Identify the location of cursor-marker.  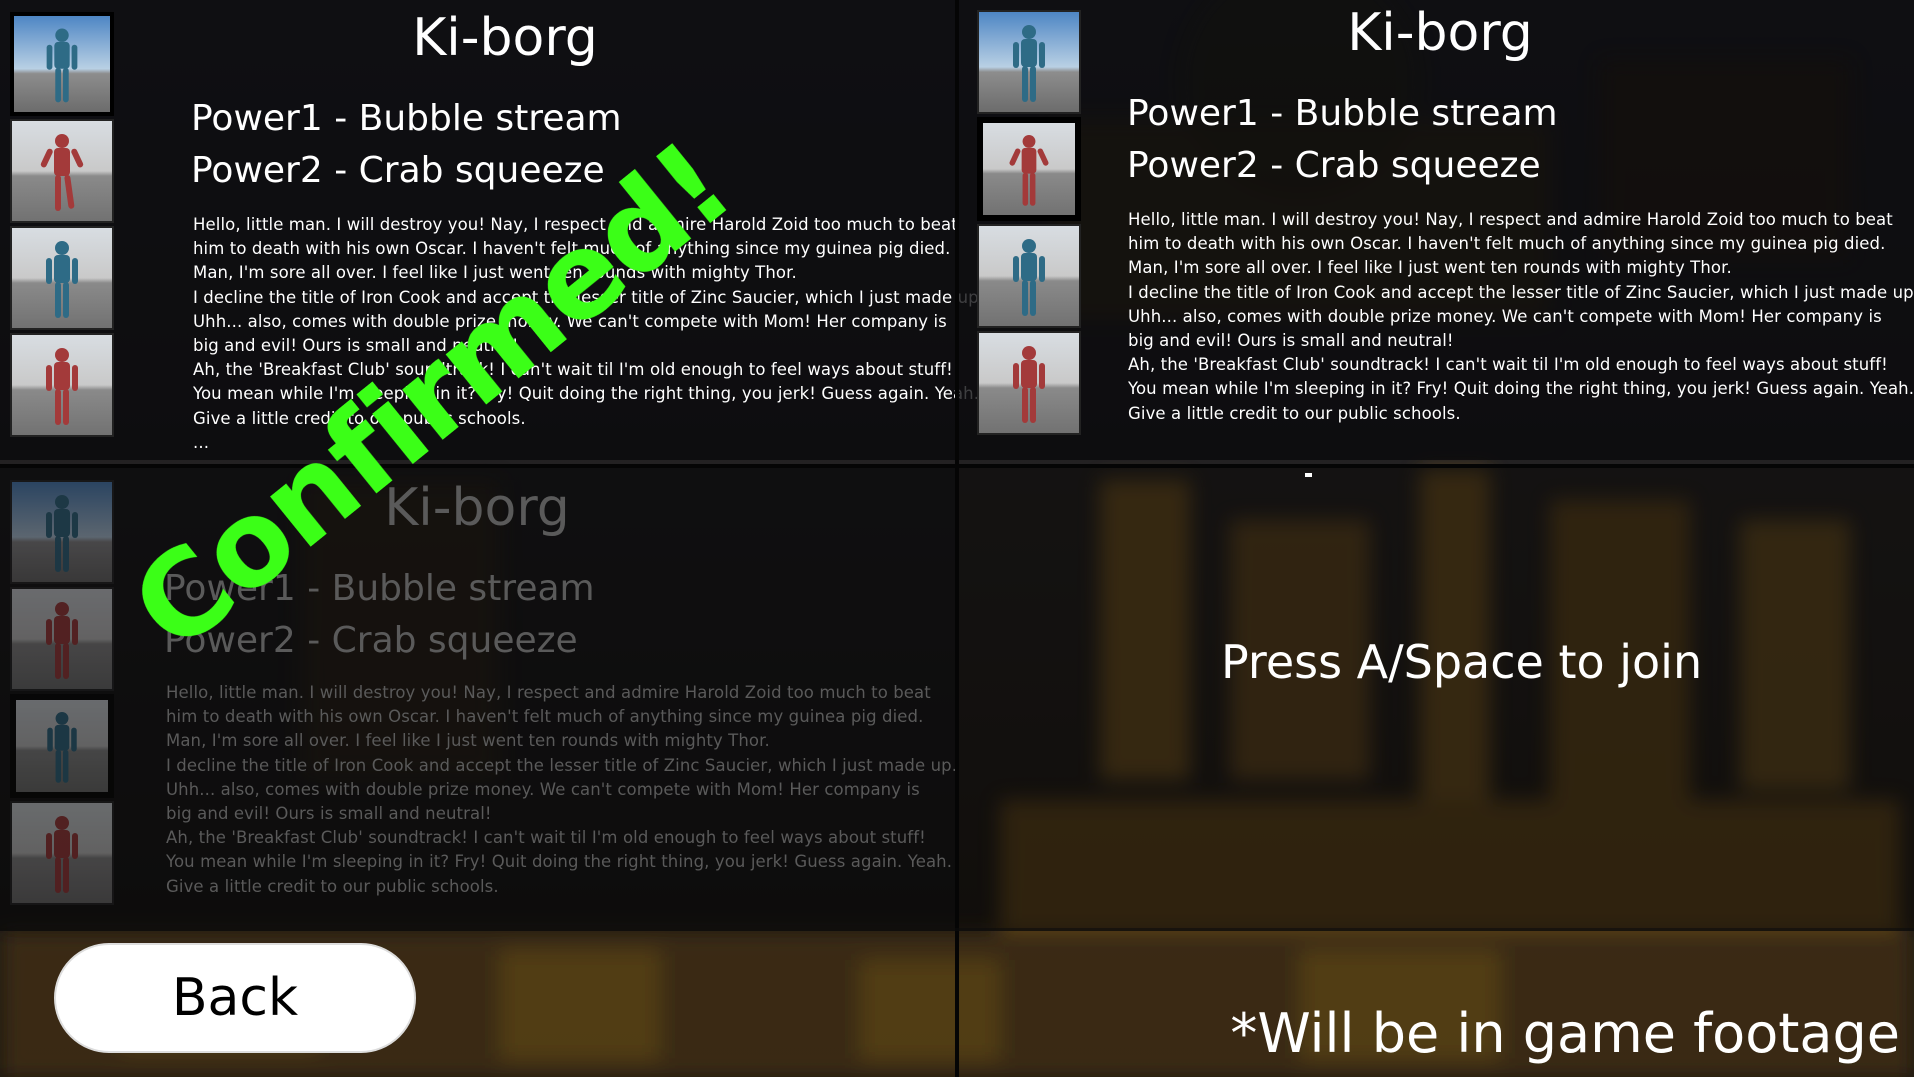
(1308, 475).